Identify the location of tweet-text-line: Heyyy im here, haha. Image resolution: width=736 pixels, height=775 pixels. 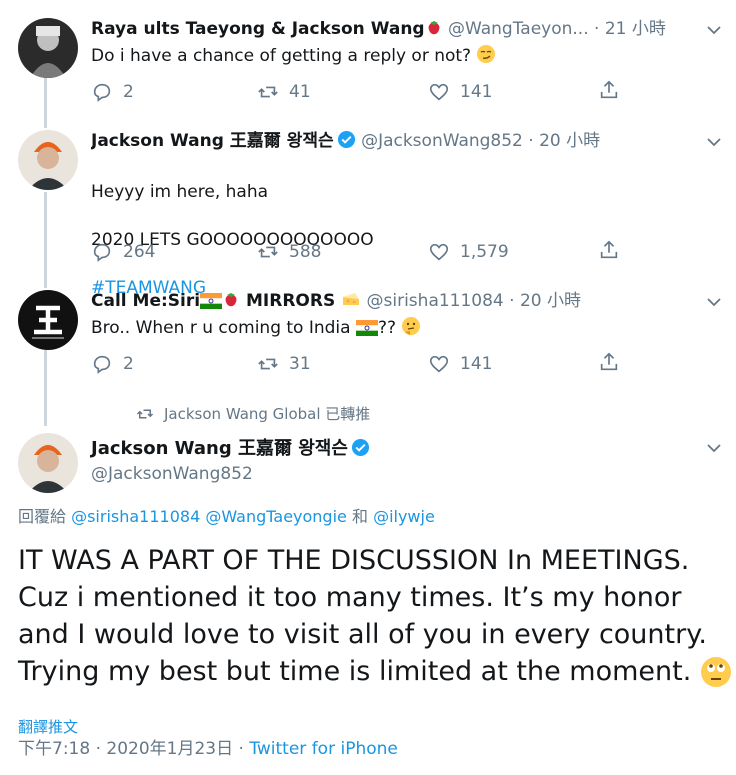
(180, 192).